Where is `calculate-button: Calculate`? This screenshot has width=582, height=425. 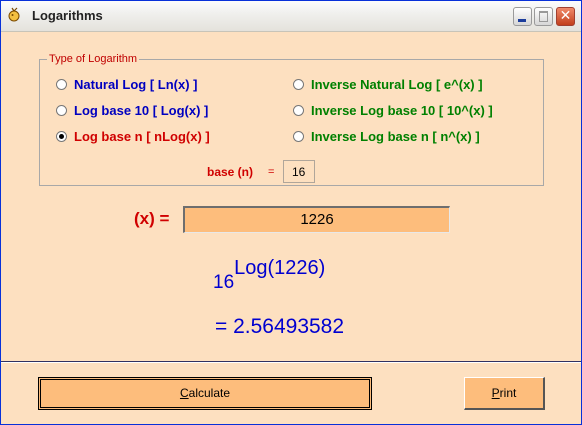
calculate-button: Calculate is located at coordinates (205, 393).